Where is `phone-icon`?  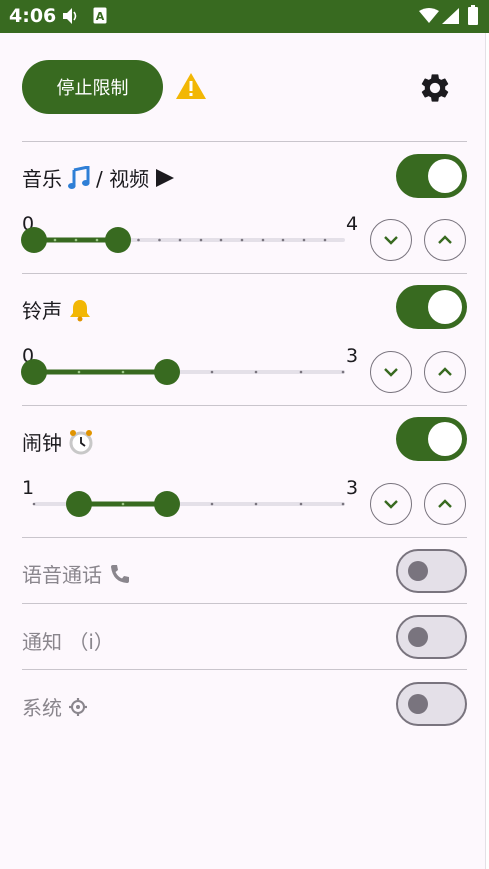 phone-icon is located at coordinates (120, 573).